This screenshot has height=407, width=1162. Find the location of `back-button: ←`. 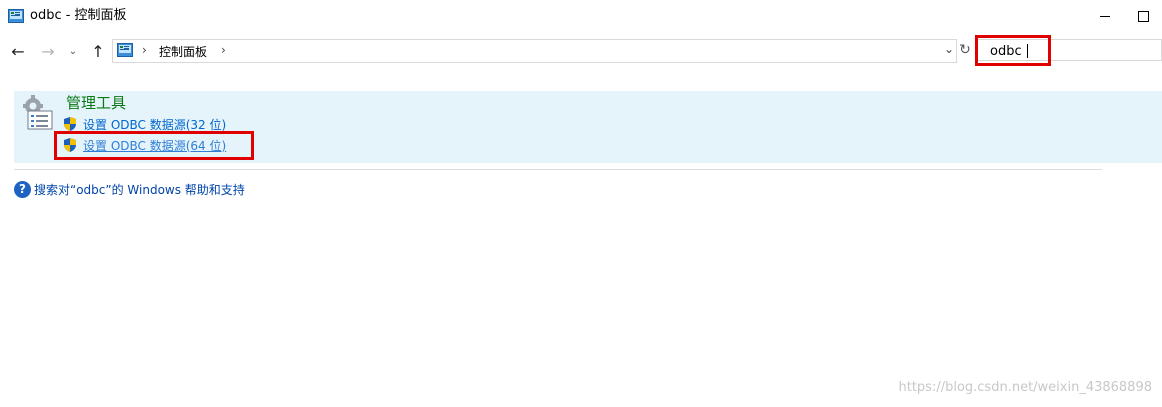

back-button: ← is located at coordinates (18, 51).